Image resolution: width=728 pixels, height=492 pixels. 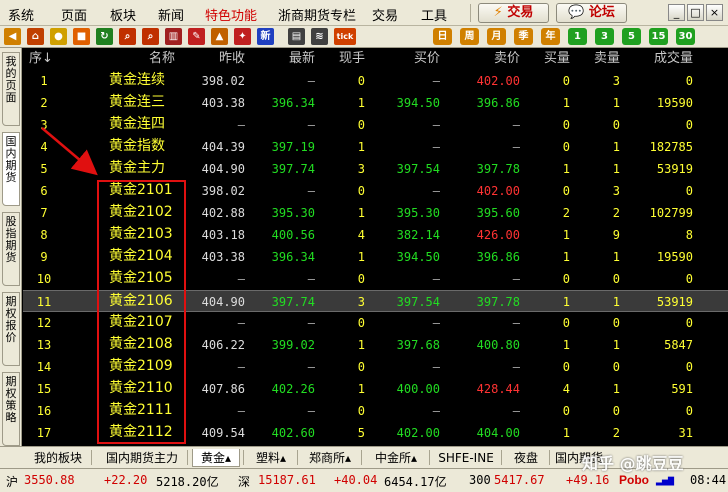 I want to click on col-header-ask-volume: 卖量, so click(x=599, y=59).